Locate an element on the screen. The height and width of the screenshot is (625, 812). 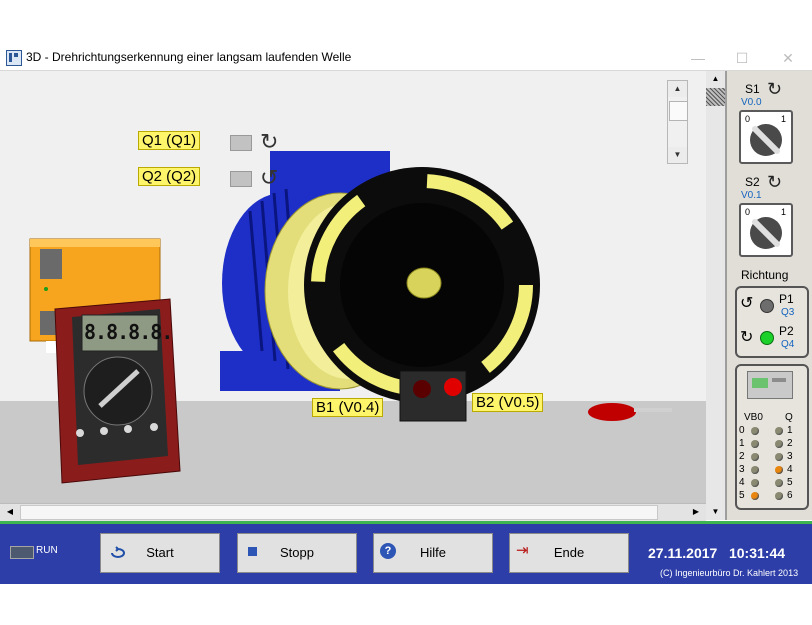
rotate-ccw-icon: ↺ is located at coordinates (269, 177).